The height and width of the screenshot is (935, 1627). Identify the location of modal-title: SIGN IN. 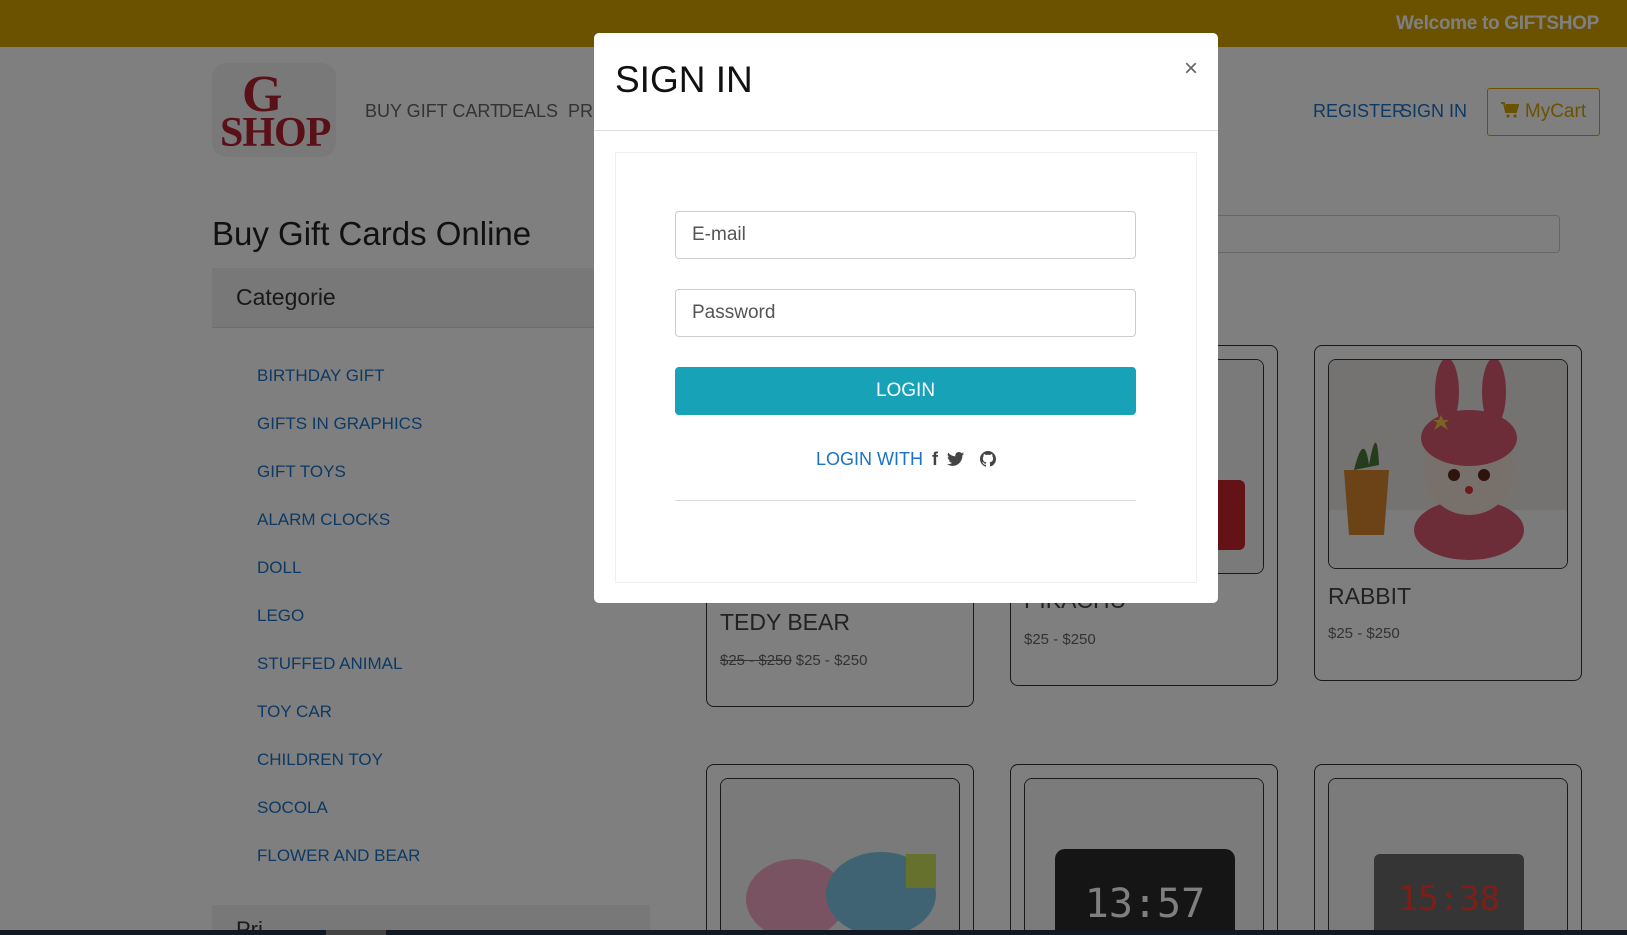
(684, 79).